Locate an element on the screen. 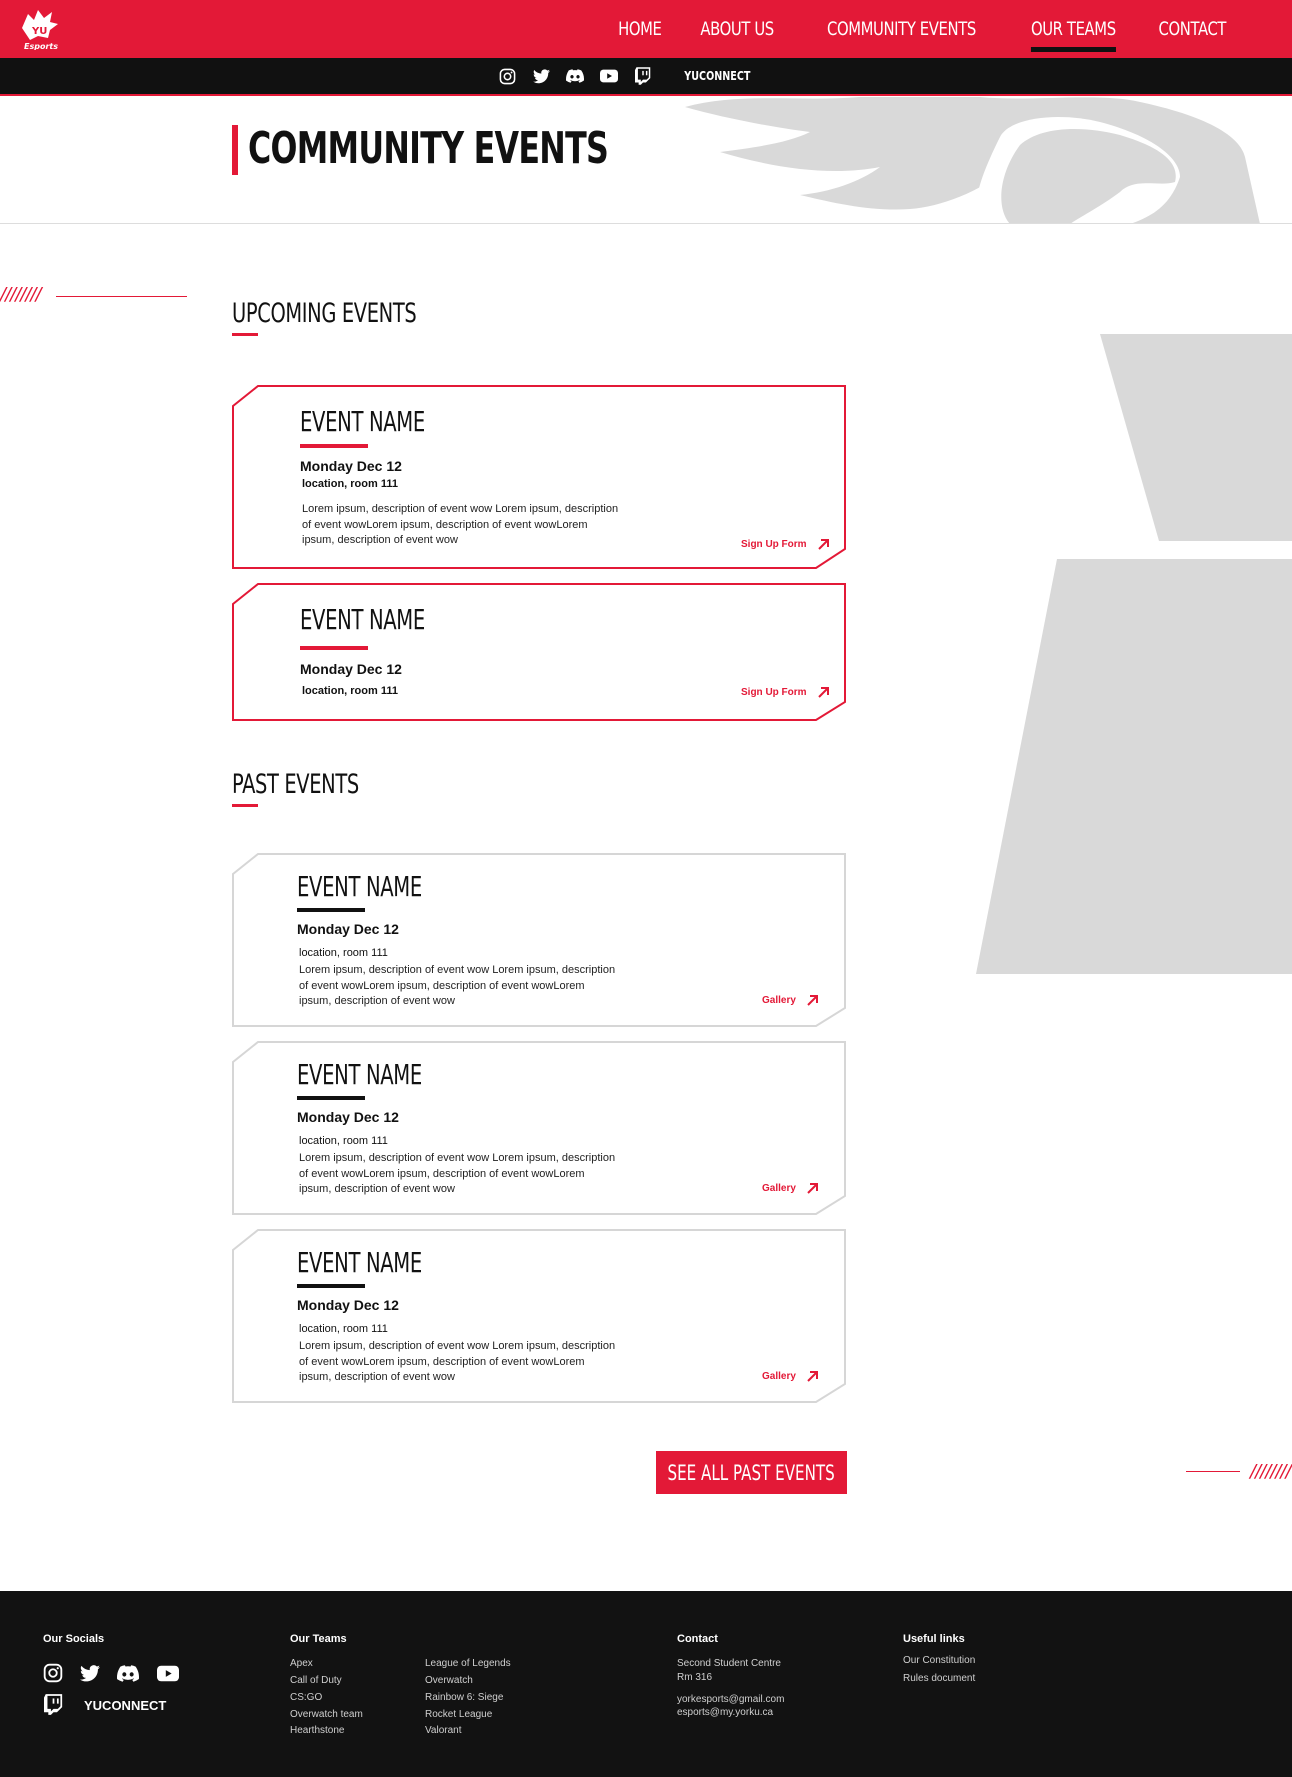  lion-watermark is located at coordinates (972, 160).